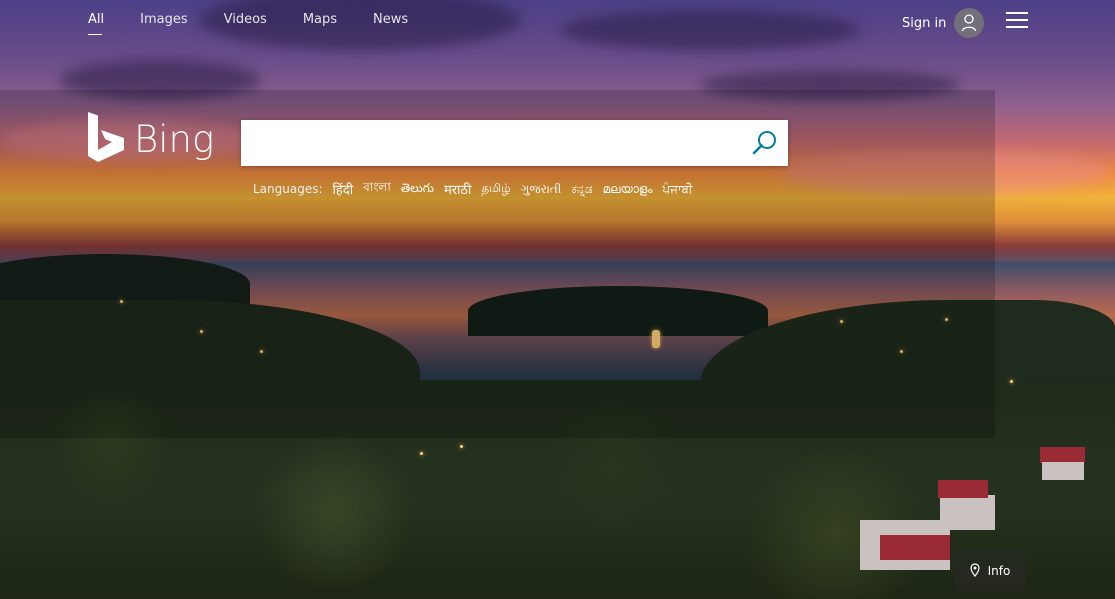 The height and width of the screenshot is (599, 1115). I want to click on nav-item-maps: Maps, so click(320, 23).